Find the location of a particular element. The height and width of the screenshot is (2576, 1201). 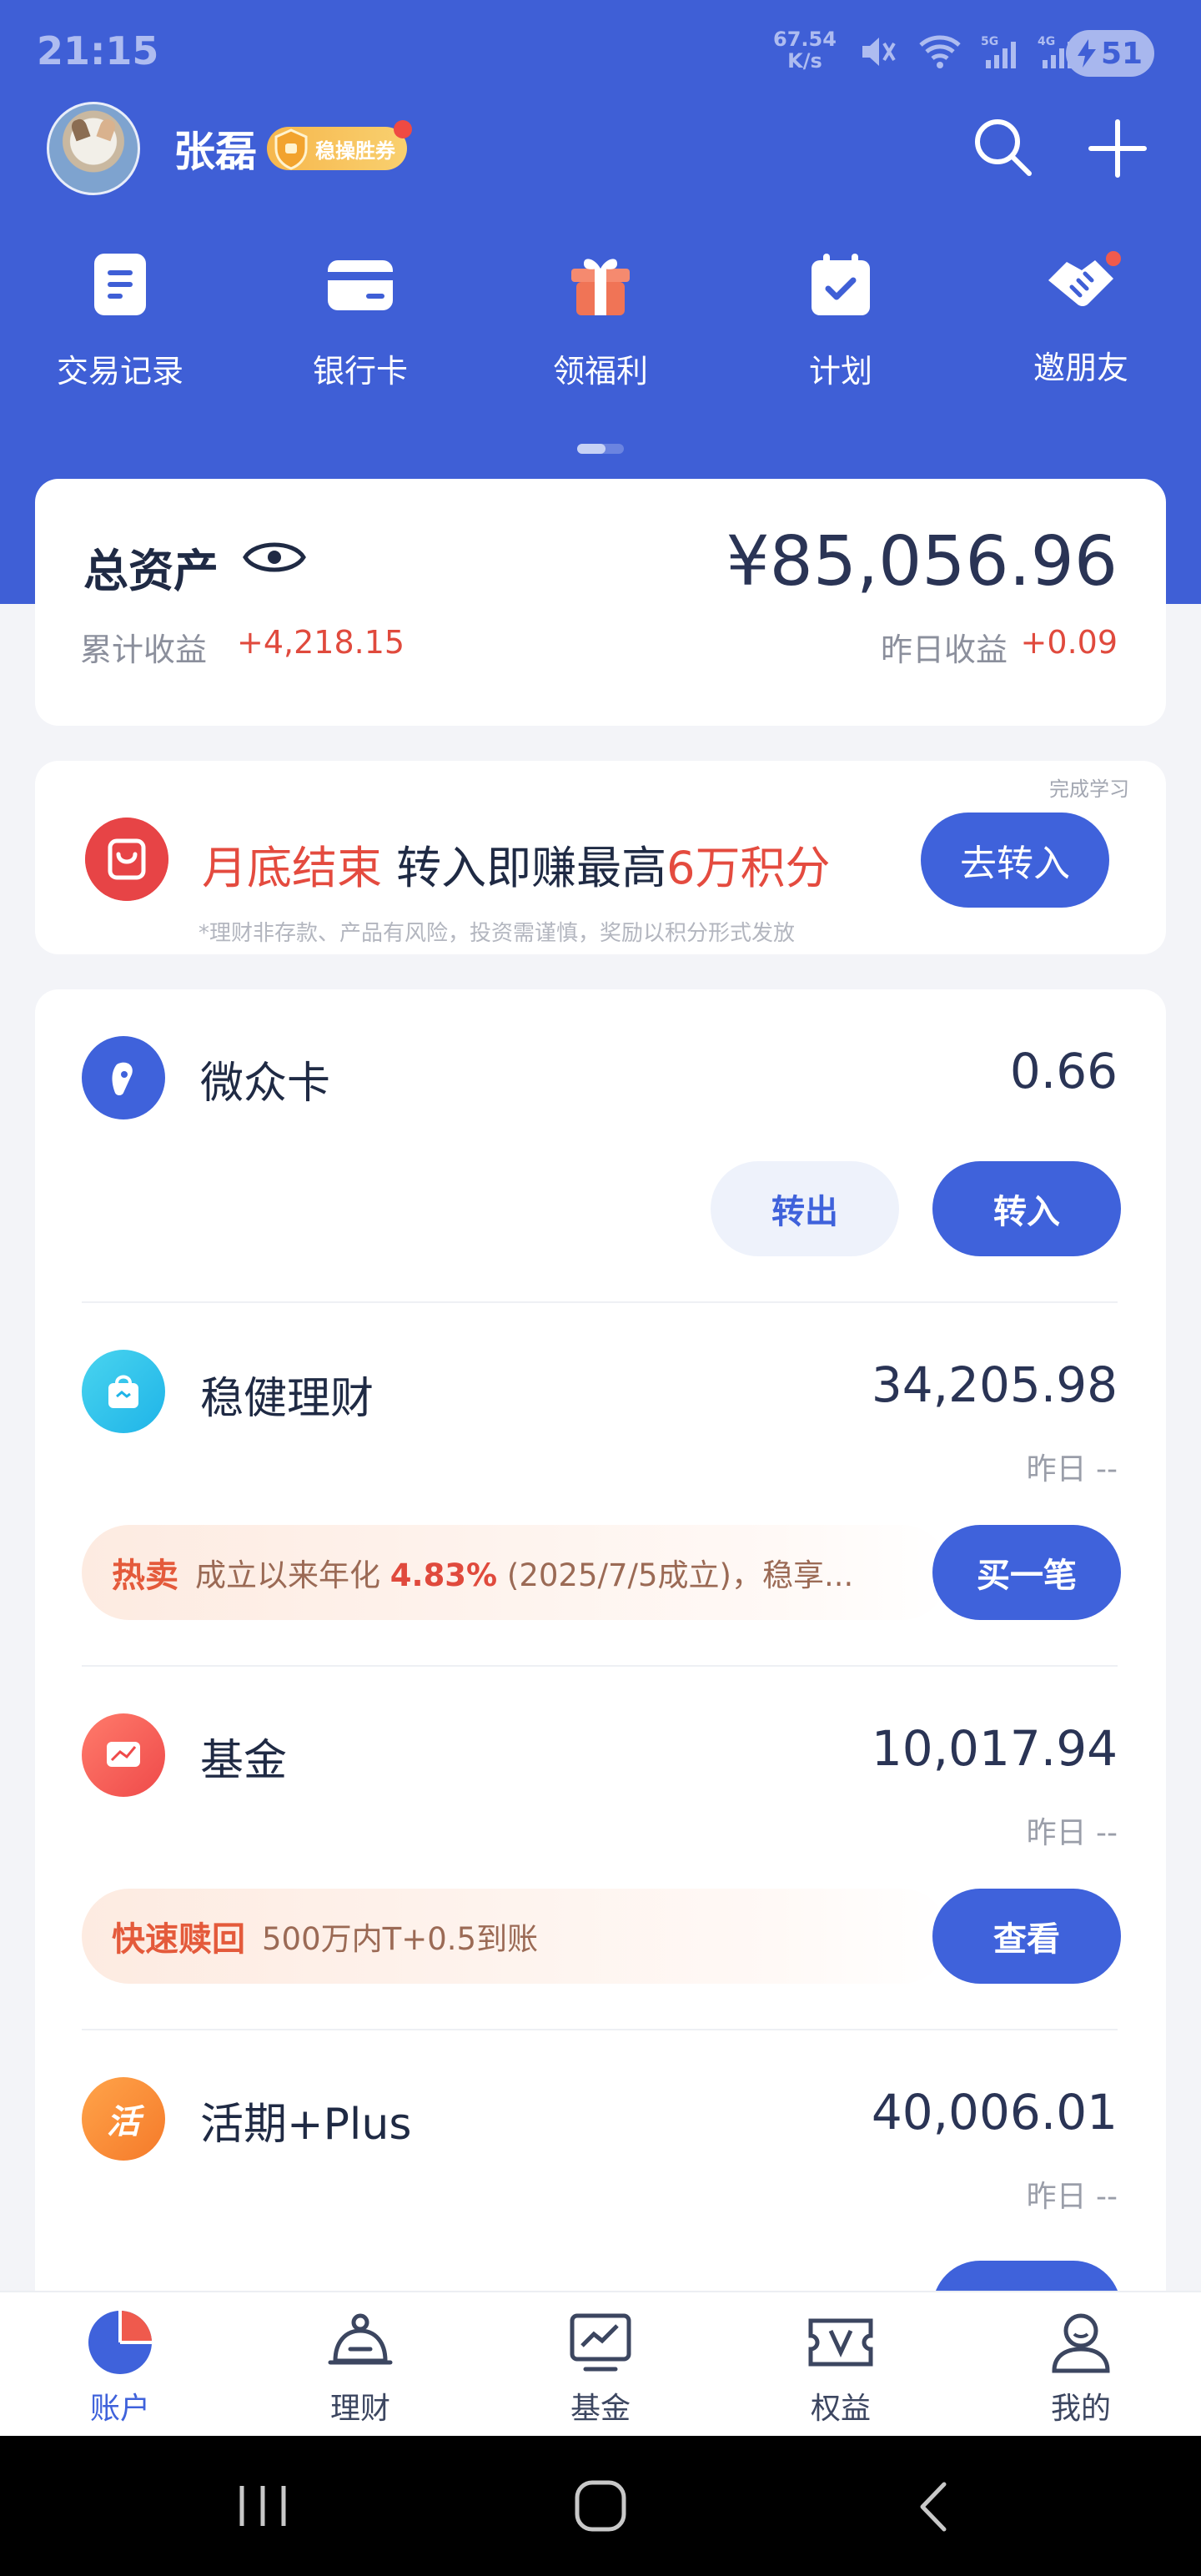

document-icon is located at coordinates (120, 284).